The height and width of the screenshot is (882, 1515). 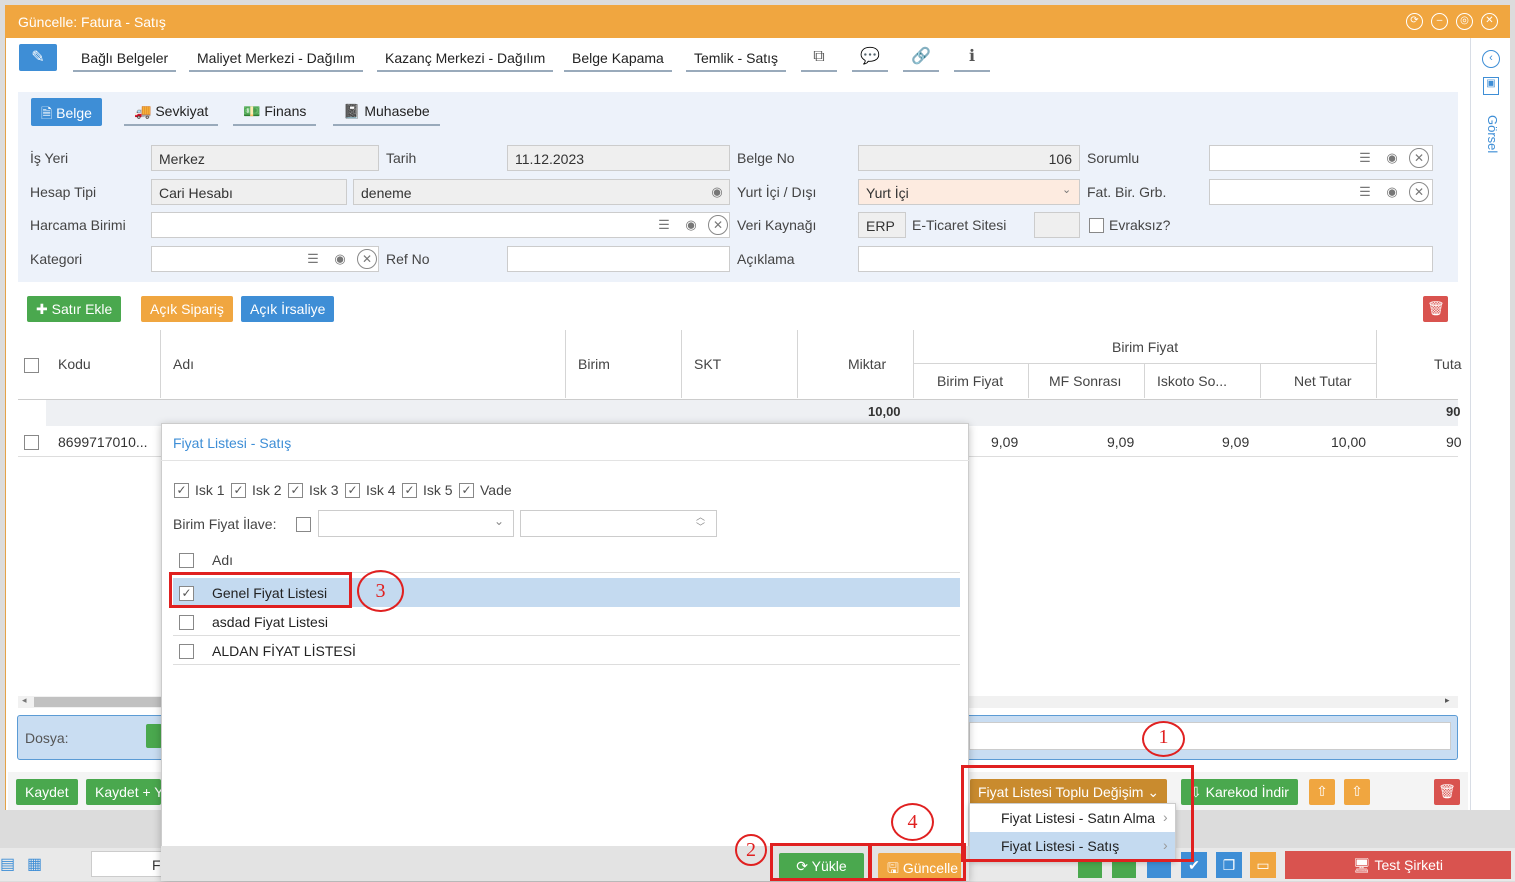 I want to click on kaydet-button: Kaydet, so click(x=47, y=792).